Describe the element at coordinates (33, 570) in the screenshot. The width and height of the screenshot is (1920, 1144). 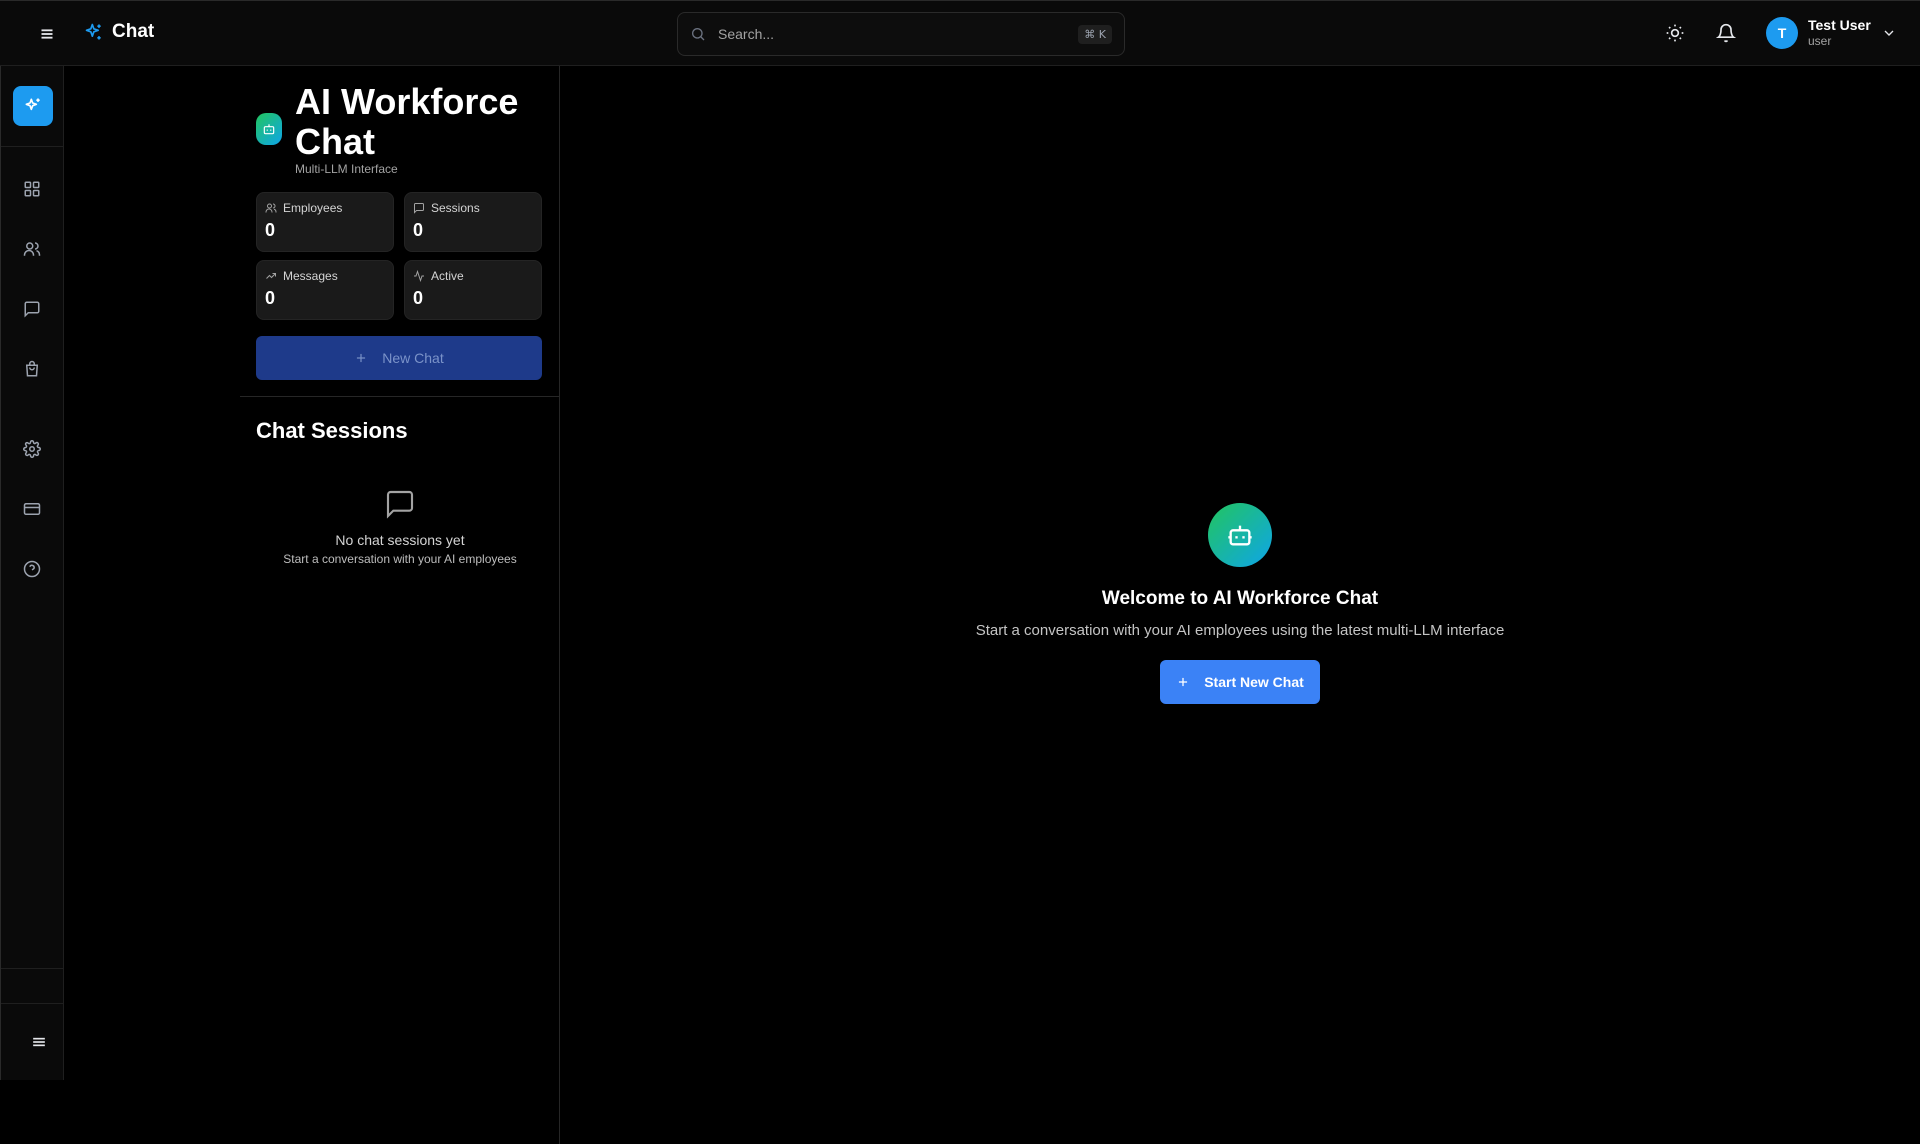
I see `help-icon` at that location.